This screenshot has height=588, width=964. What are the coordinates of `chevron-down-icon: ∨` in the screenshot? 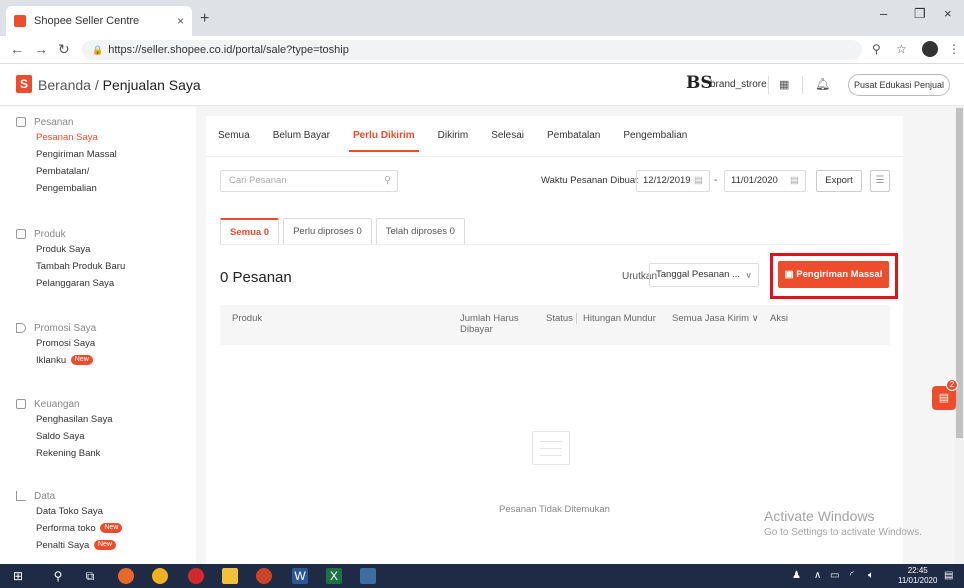 It's located at (748, 275).